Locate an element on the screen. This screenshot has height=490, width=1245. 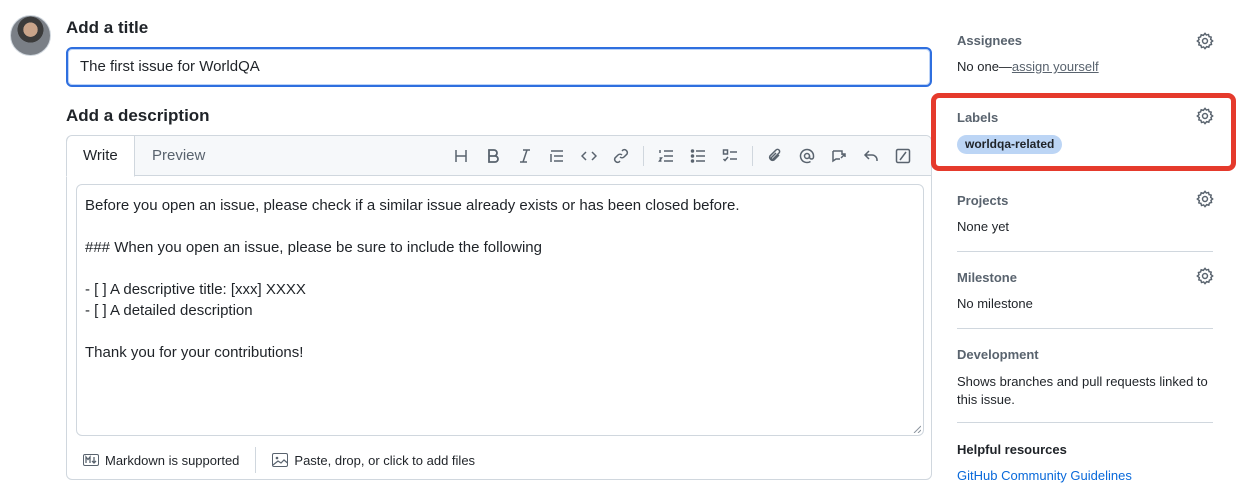
assignees-value: No one—assign yourself is located at coordinates (1028, 66).